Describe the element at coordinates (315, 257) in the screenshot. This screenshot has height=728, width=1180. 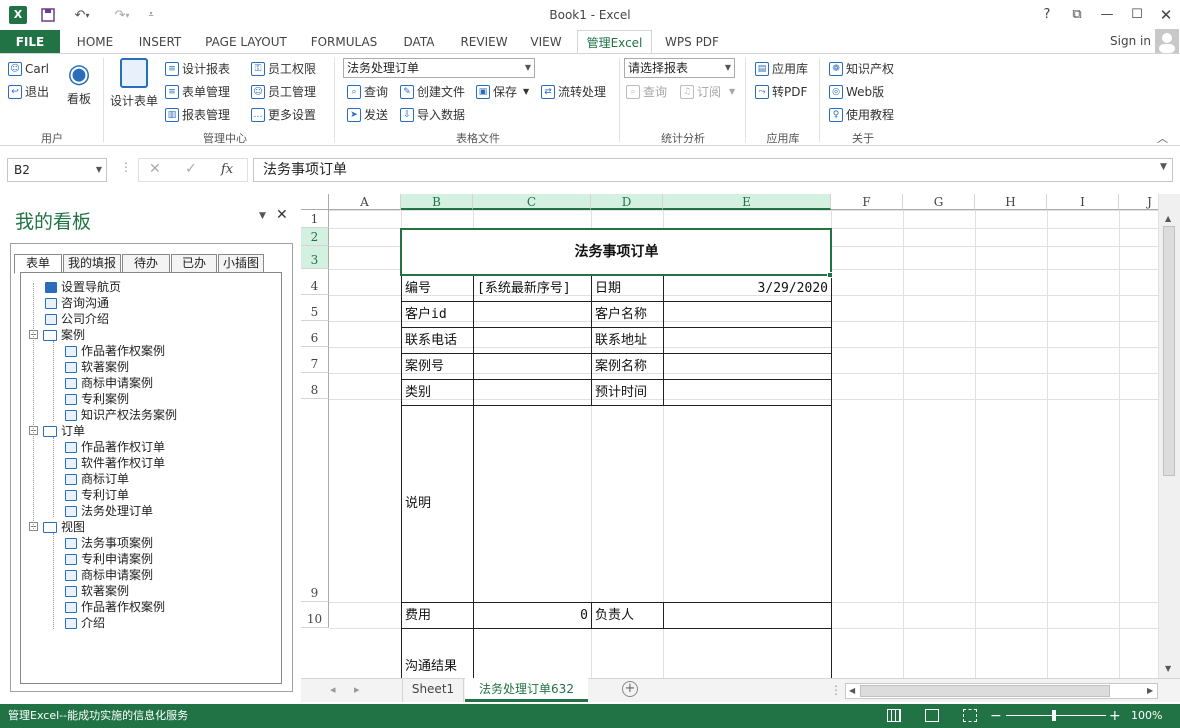
I see `row-header-3: 3` at that location.